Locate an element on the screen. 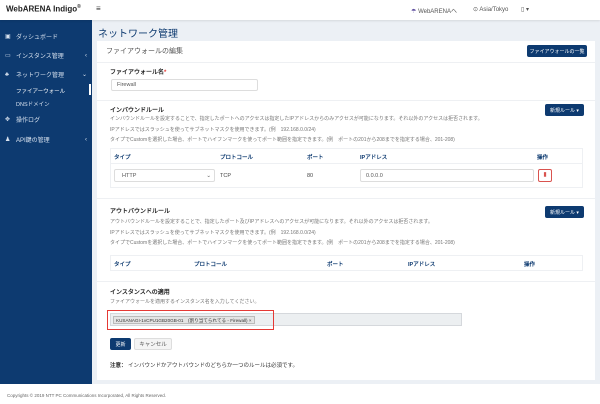 The height and width of the screenshot is (404, 600). network-icon: ♣ is located at coordinates (7, 74).